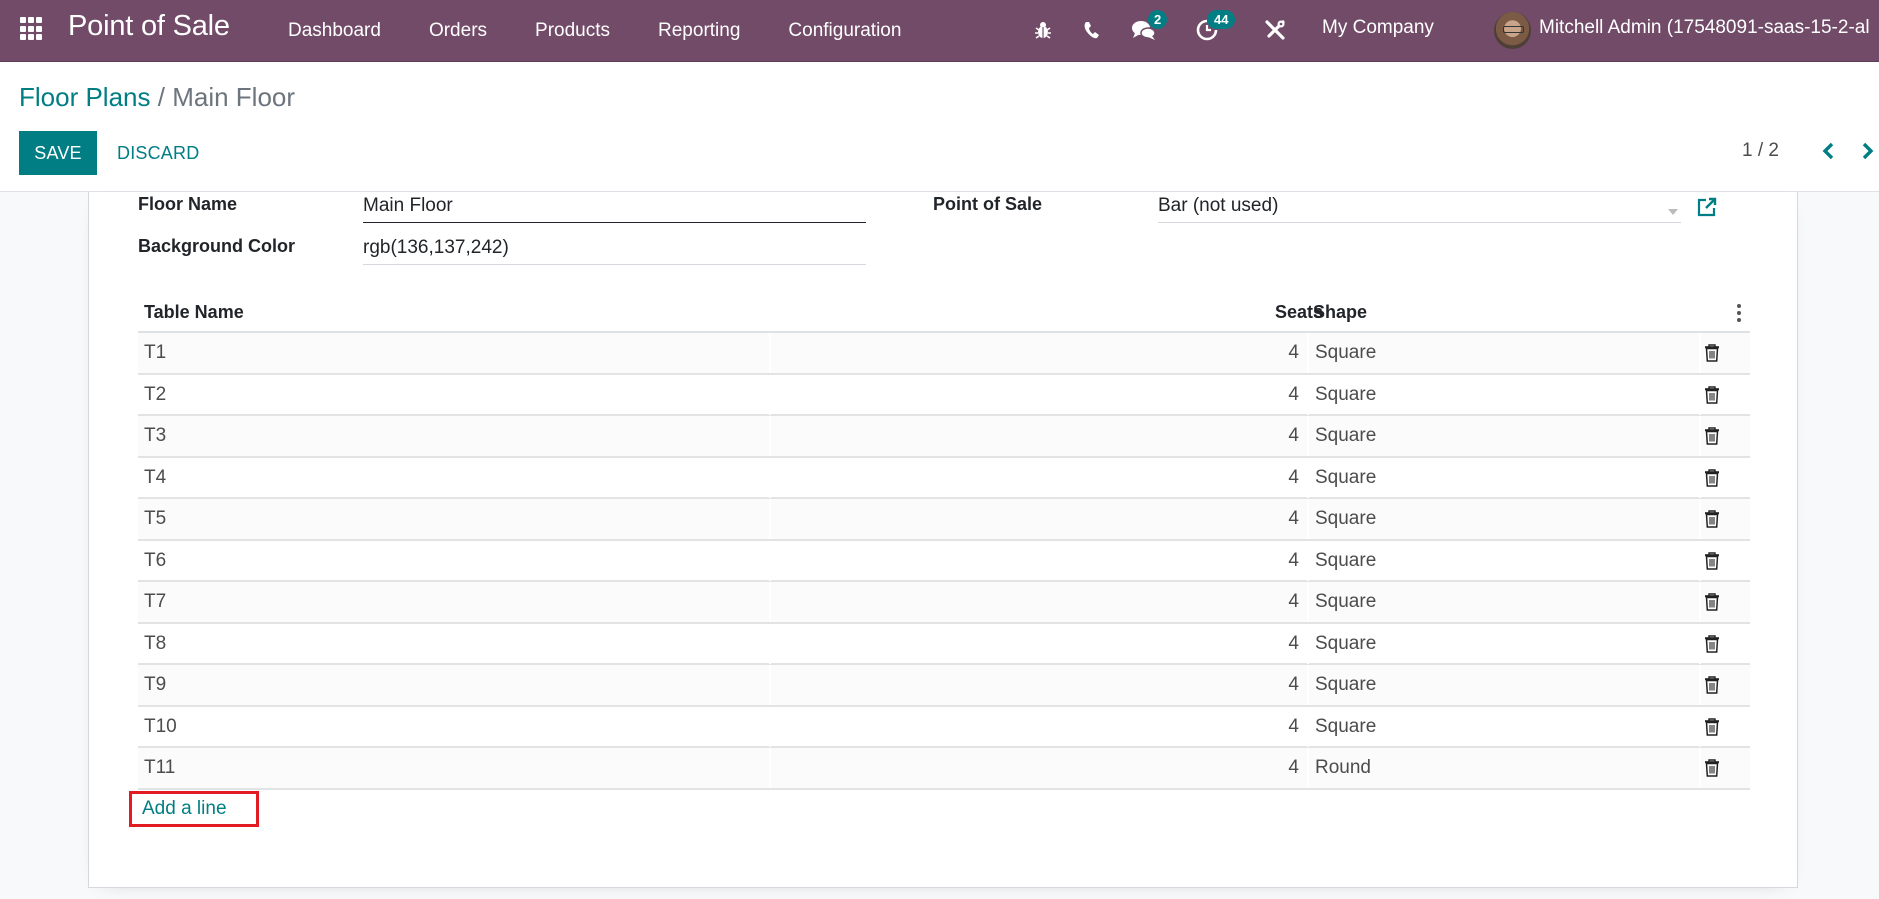  I want to click on shape-cell: Round, so click(1343, 767).